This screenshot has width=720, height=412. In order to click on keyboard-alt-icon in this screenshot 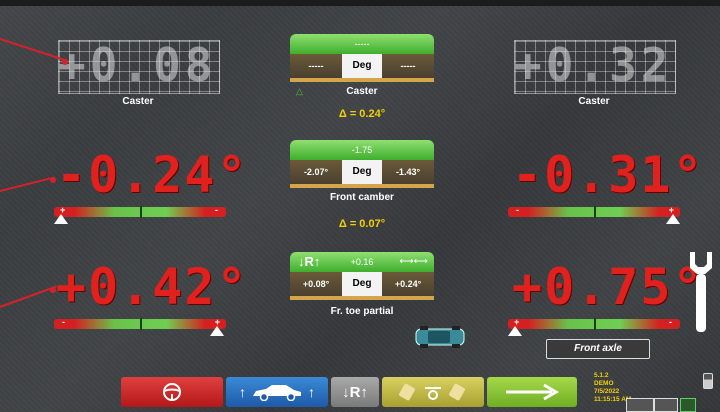, I will do `click(666, 405)`.